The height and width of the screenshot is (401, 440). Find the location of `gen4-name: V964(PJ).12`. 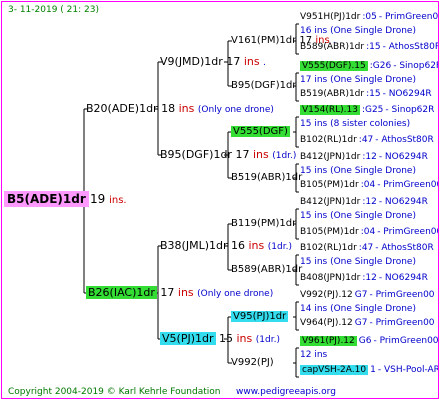

gen4-name: V964(PJ).12 is located at coordinates (326, 323).